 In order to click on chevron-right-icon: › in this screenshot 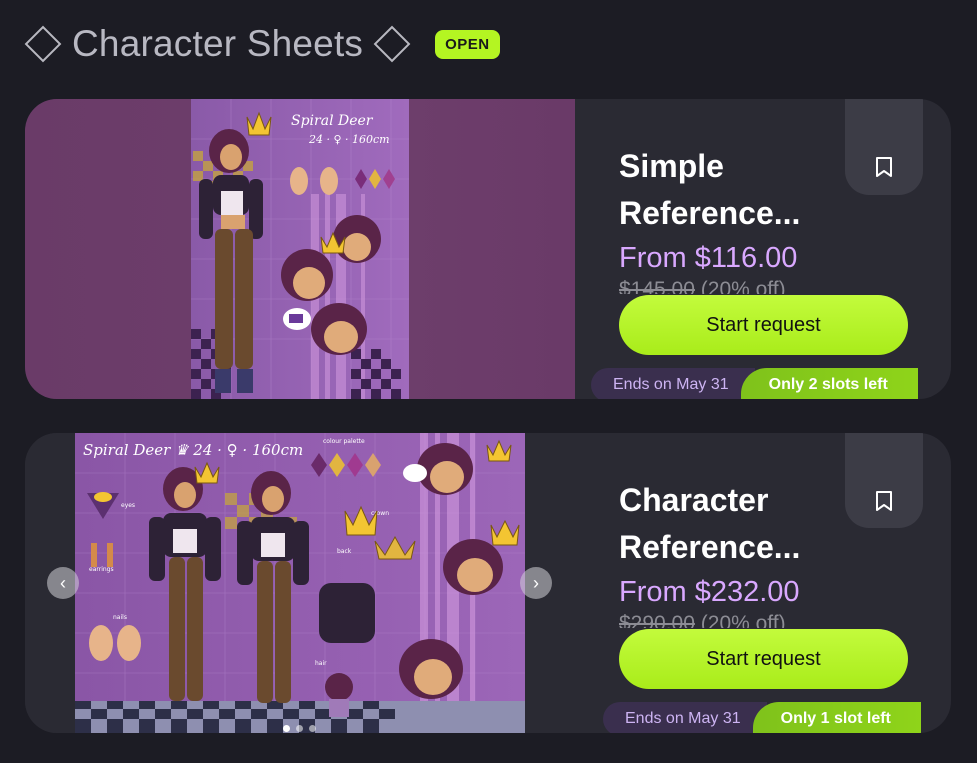, I will do `click(536, 582)`.